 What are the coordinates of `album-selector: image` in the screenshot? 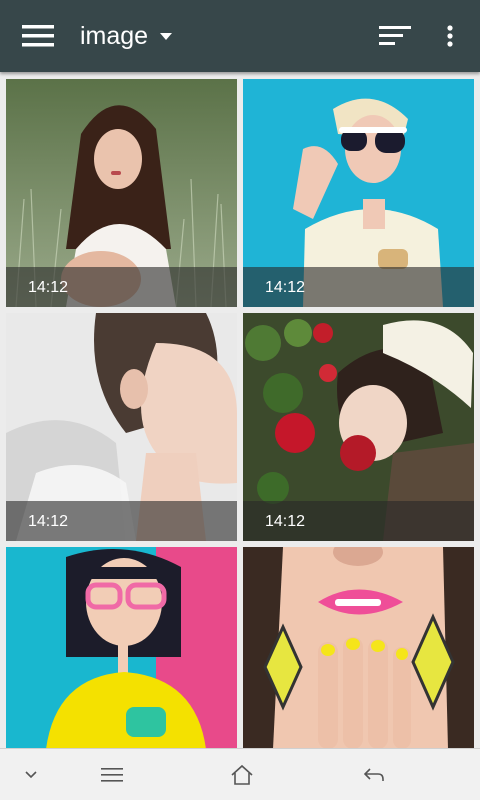 It's located at (126, 36).